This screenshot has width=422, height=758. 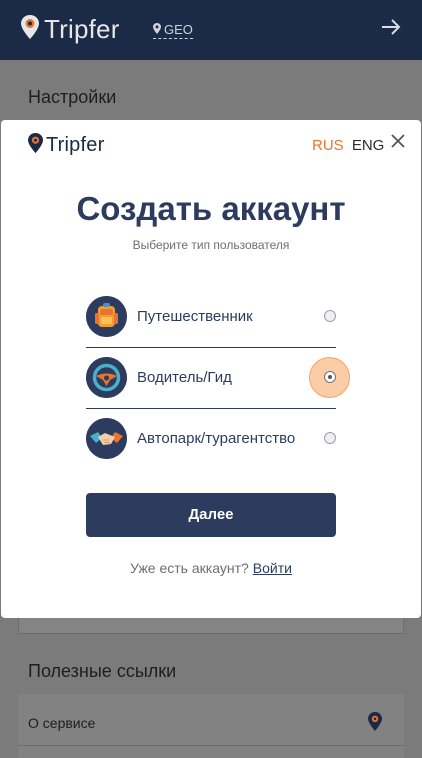 What do you see at coordinates (211, 30) in the screenshot?
I see `top-bar: Tripfer GEO` at bounding box center [211, 30].